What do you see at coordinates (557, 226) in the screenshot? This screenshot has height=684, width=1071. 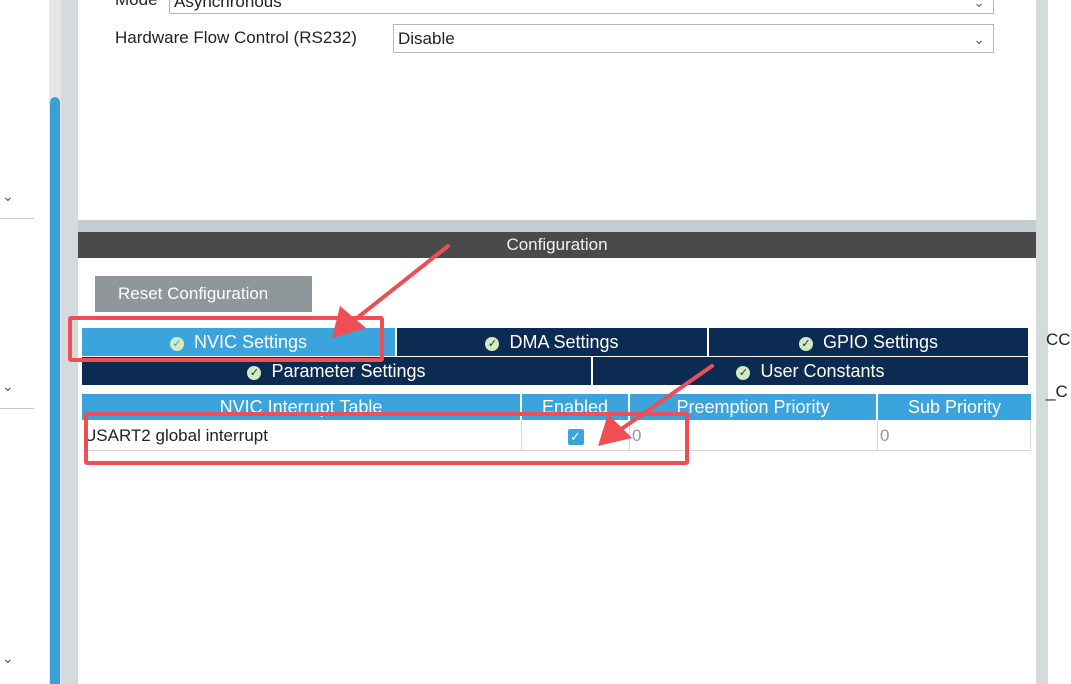 I see `splitter` at bounding box center [557, 226].